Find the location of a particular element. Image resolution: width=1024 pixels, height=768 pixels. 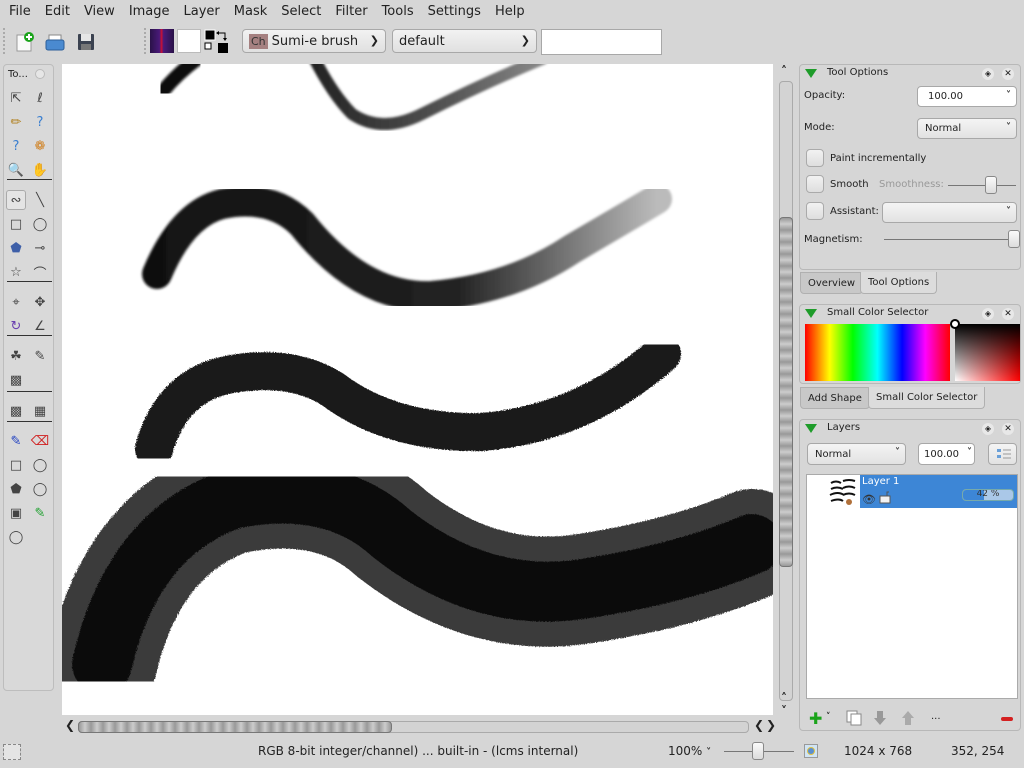

image-info-icon is located at coordinates (811, 751).